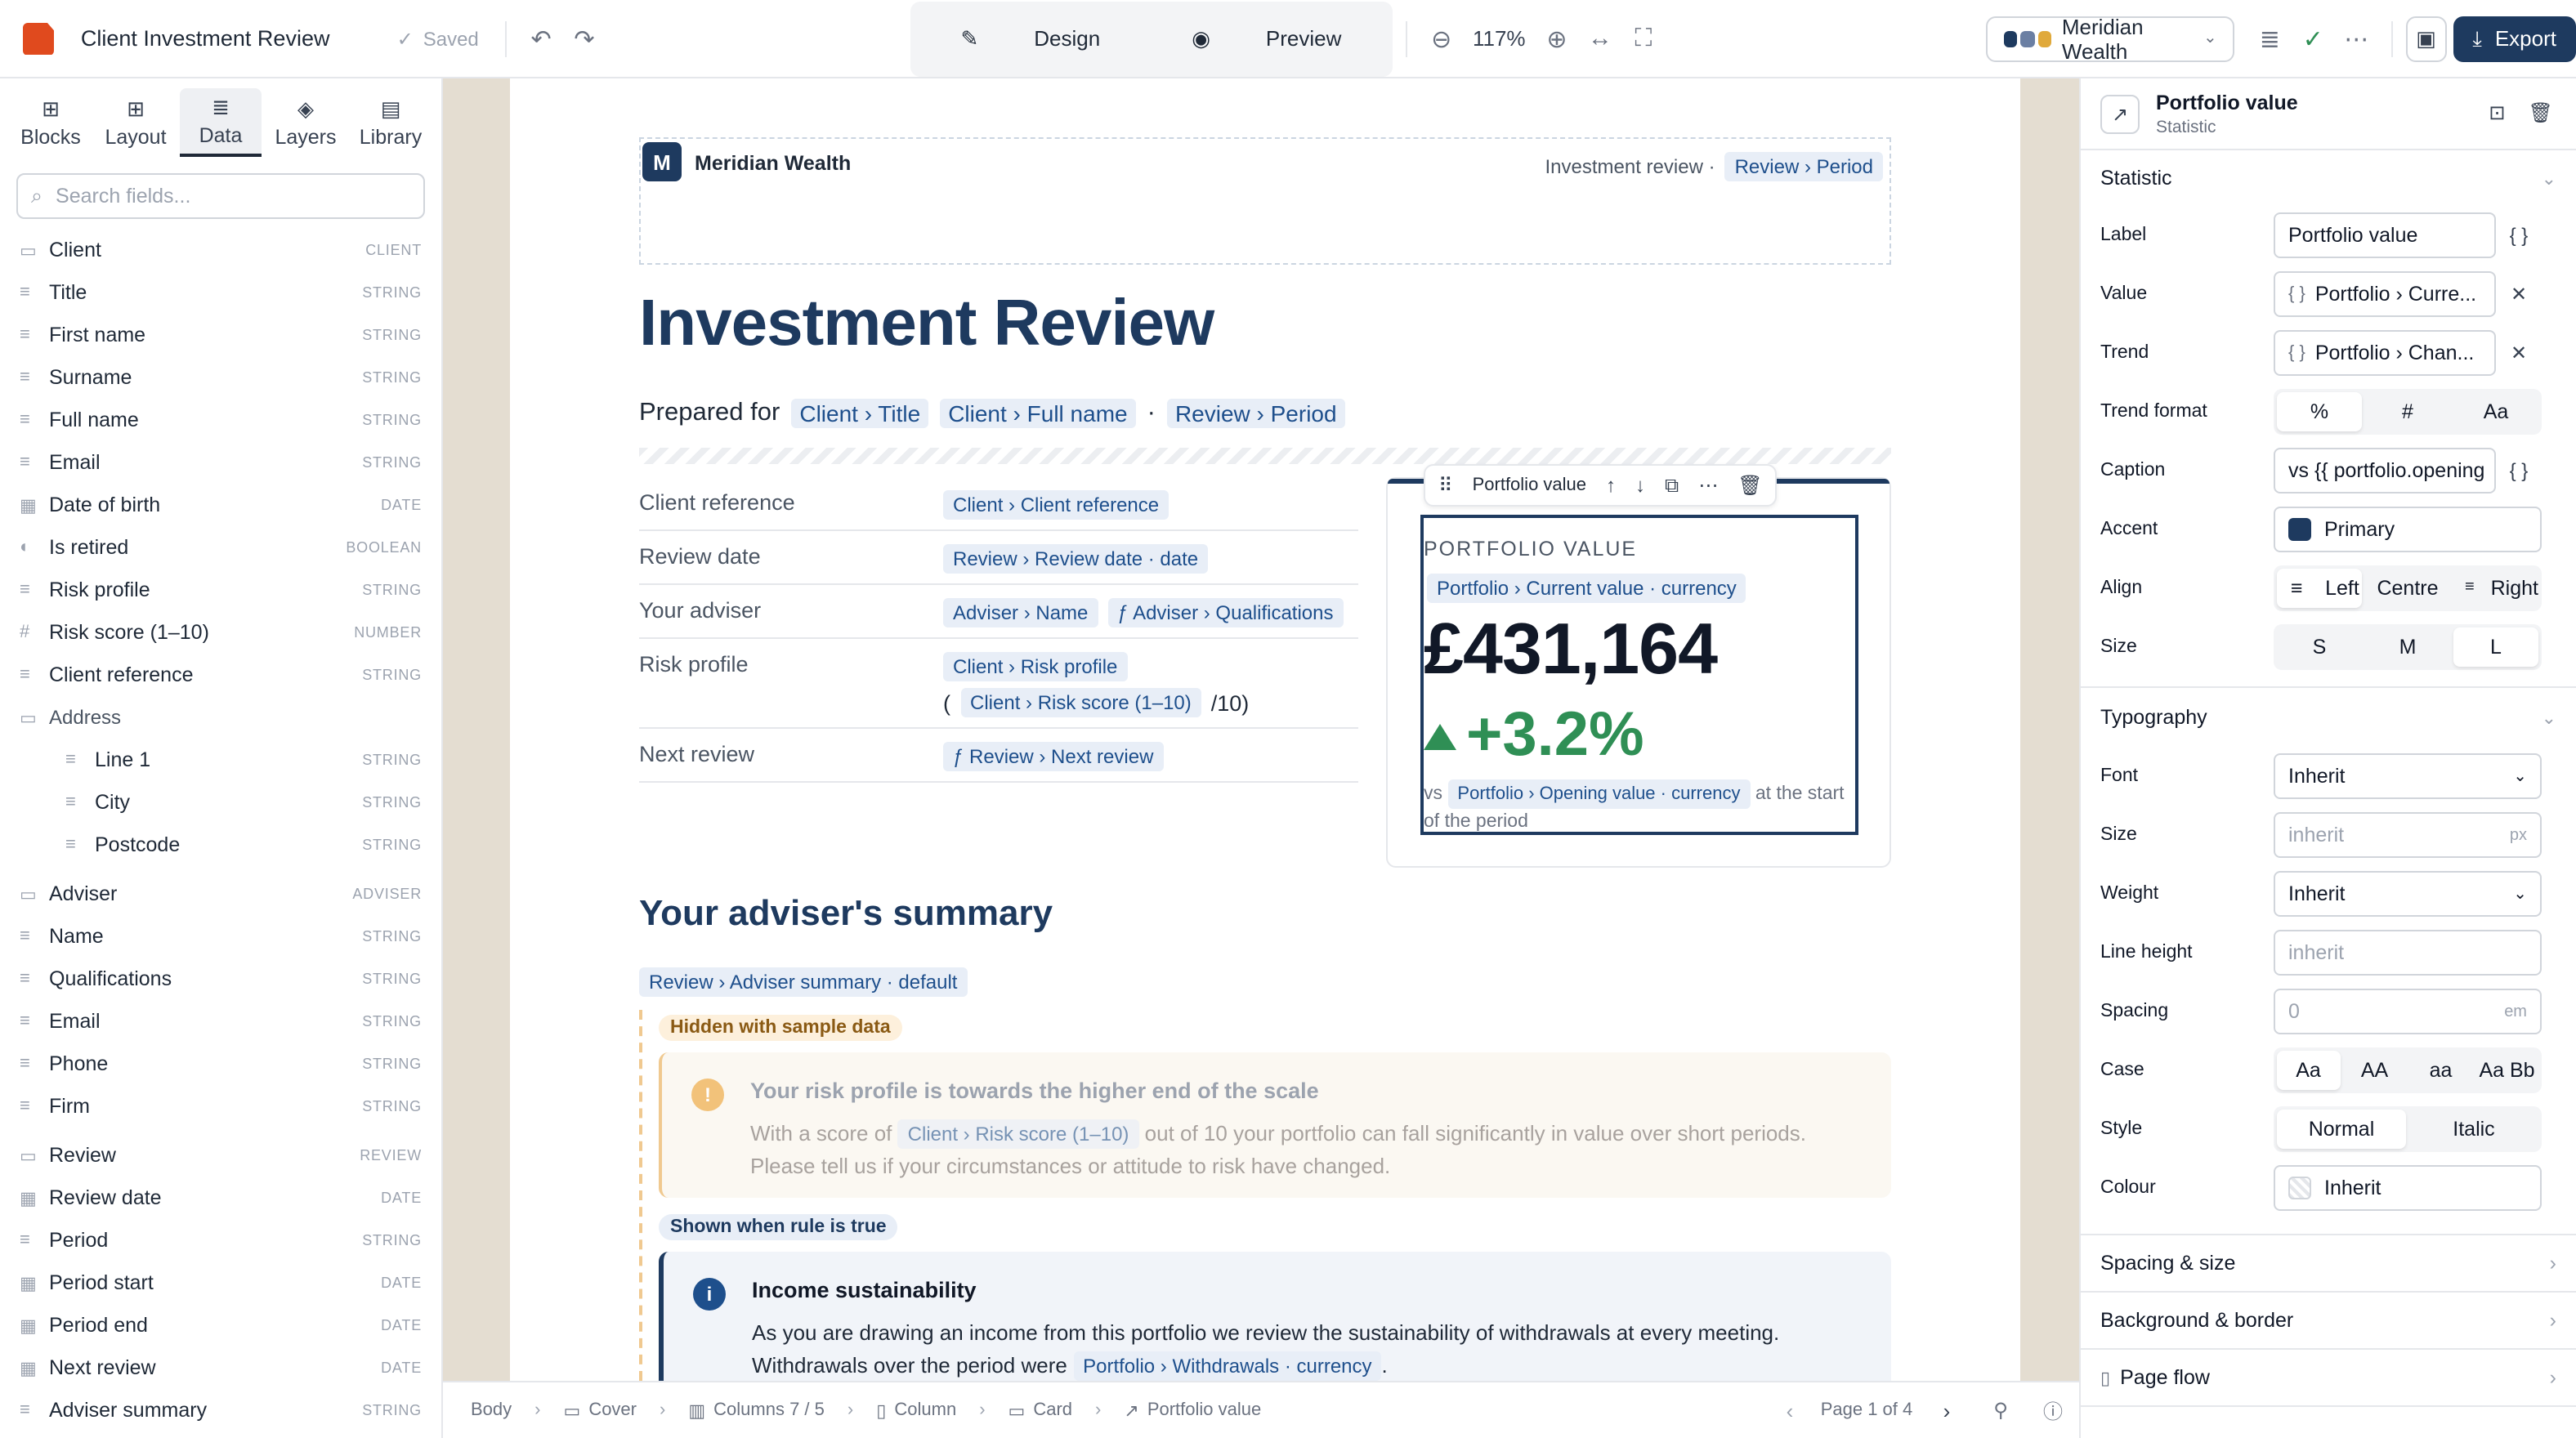  I want to click on field-item: ≡ Qualifications STRING, so click(221, 979).